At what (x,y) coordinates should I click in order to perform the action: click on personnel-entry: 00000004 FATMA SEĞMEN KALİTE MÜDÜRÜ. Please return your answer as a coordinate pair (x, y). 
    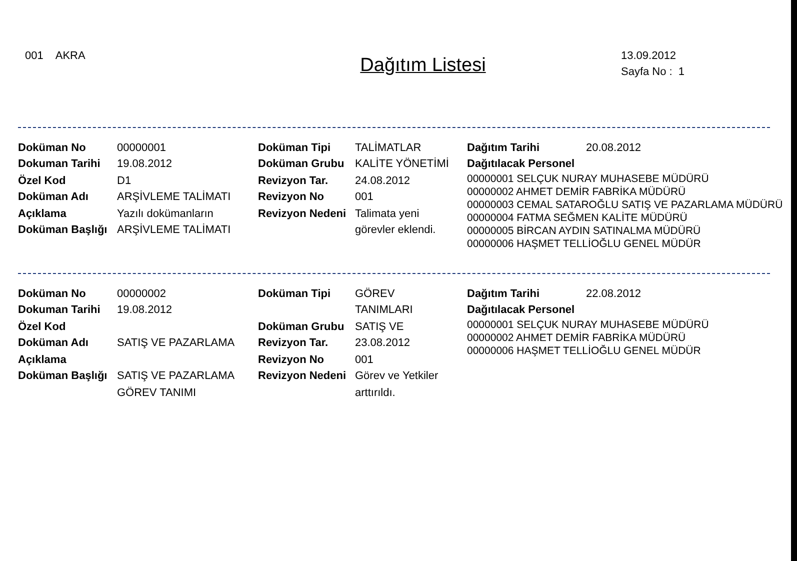
    Looking at the image, I should click on (577, 218).